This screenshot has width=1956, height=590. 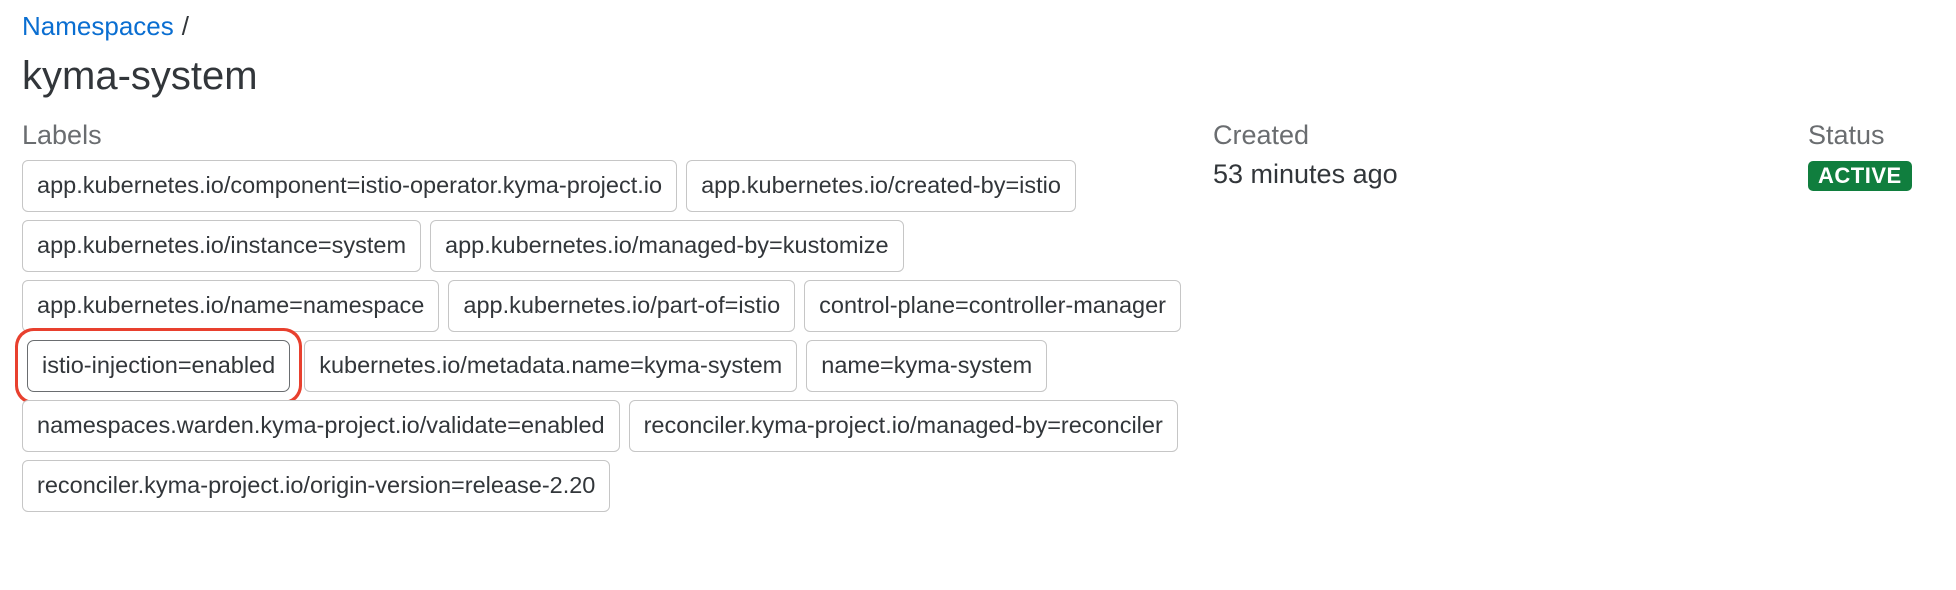 I want to click on label-tag: kubernetes.io/metadata.name=kyma-system, so click(x=551, y=366).